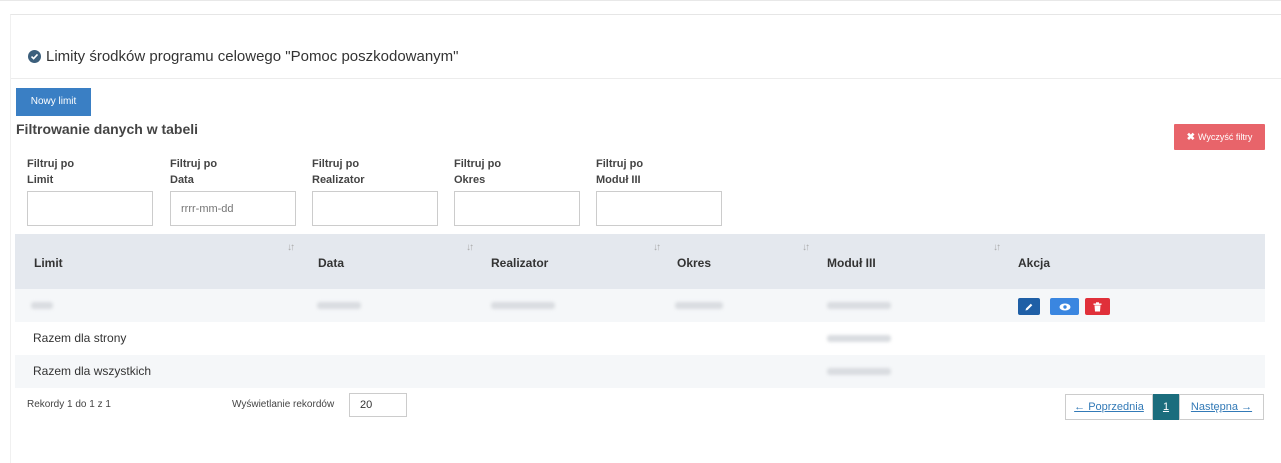  What do you see at coordinates (90, 208) in the screenshot?
I see `filter-input-limit` at bounding box center [90, 208].